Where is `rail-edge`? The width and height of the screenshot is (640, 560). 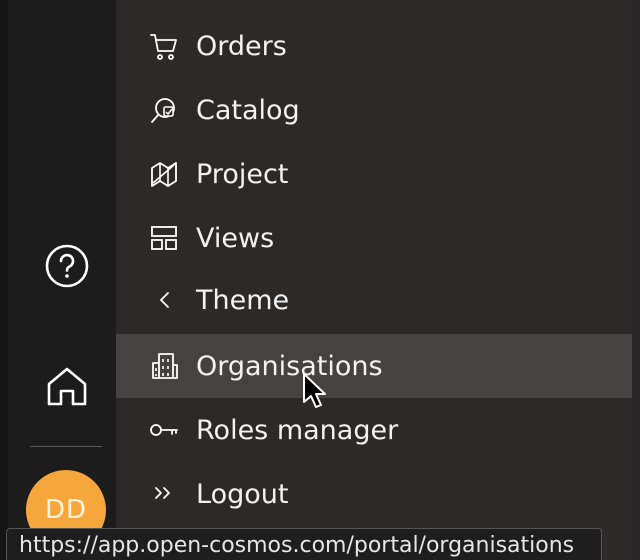
rail-edge is located at coordinates (4, 280).